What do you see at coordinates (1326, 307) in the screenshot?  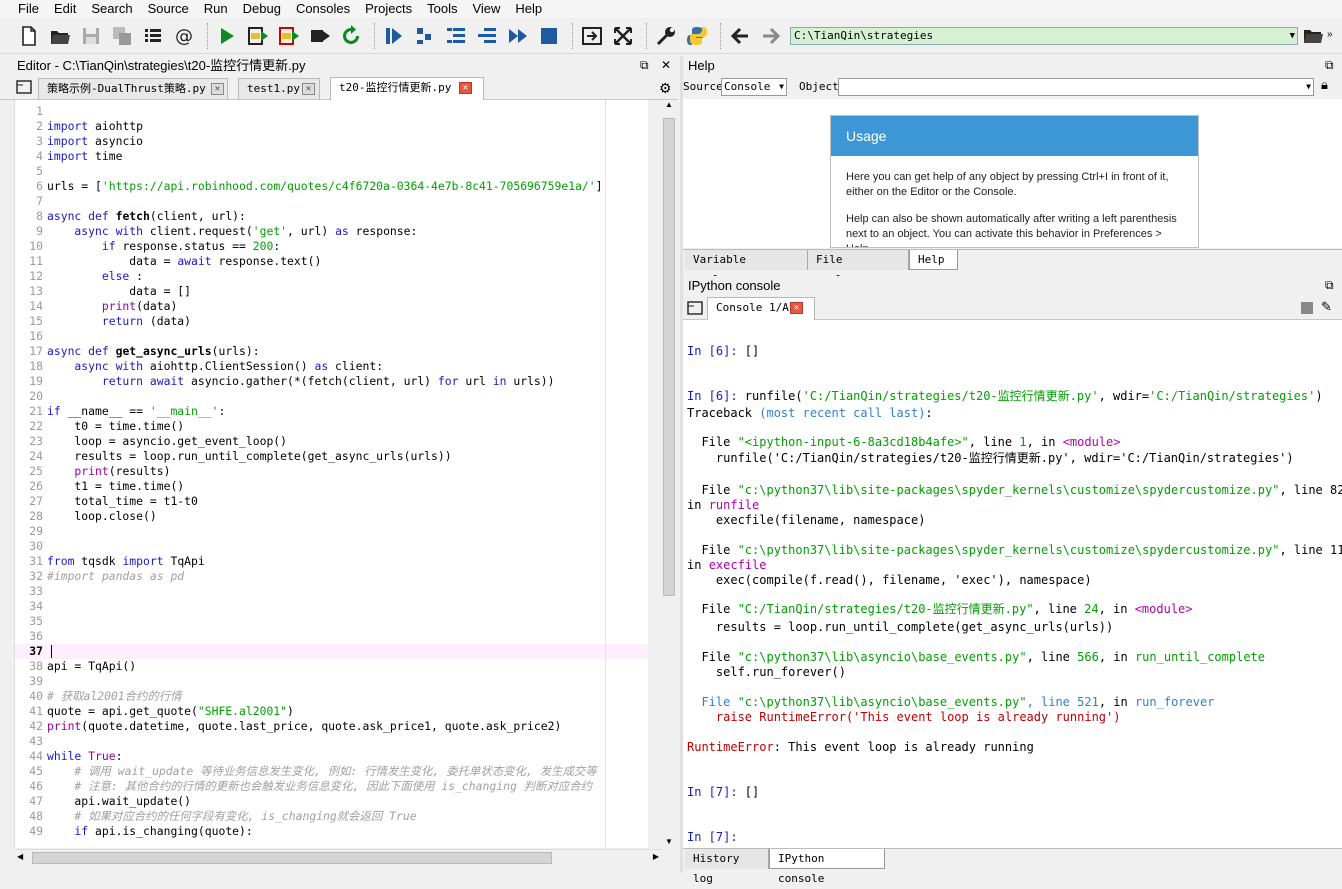 I see `eraser-icon: ✎` at bounding box center [1326, 307].